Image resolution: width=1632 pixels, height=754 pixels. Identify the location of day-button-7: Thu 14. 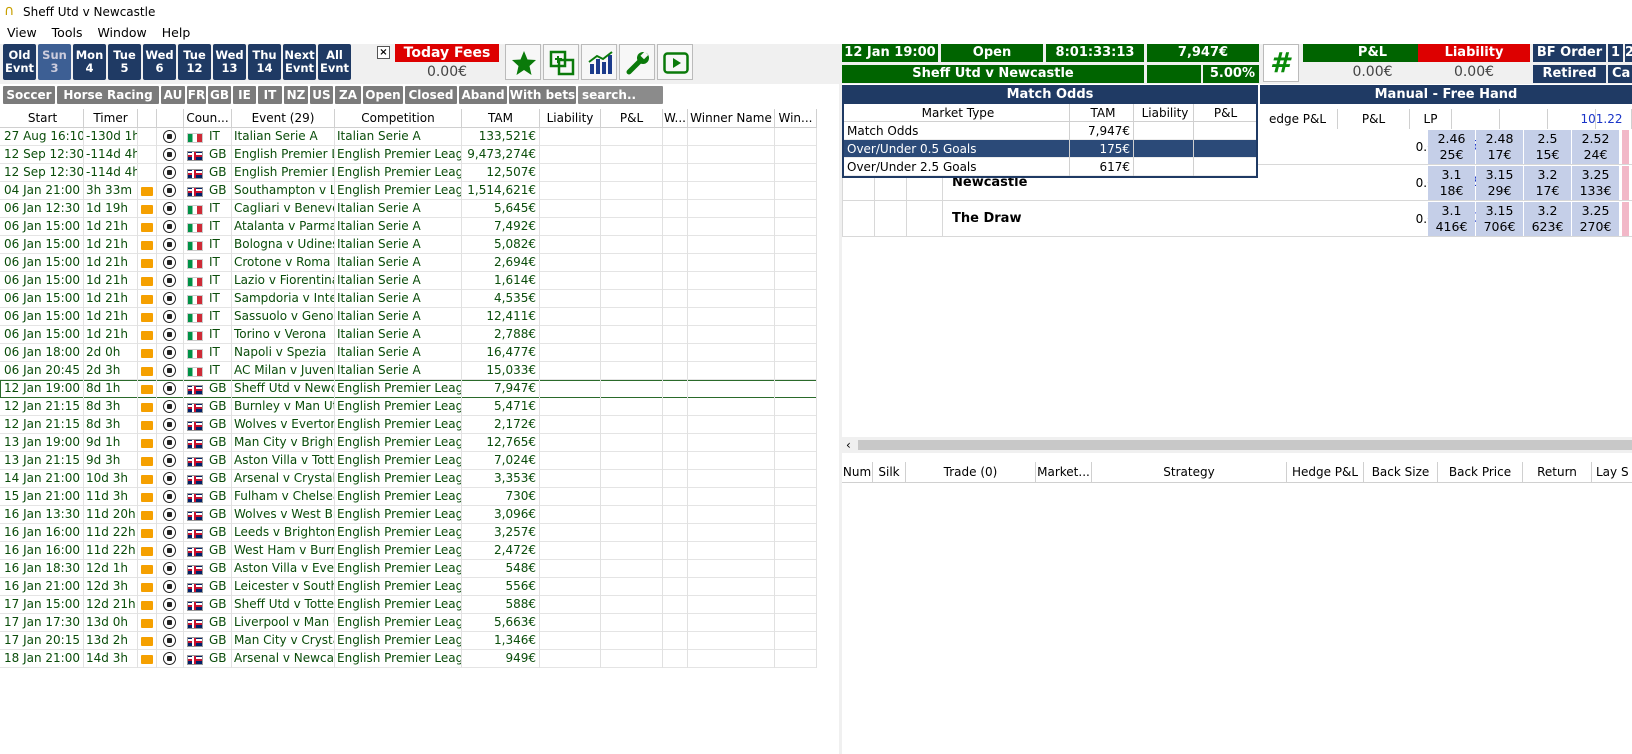
(264, 62).